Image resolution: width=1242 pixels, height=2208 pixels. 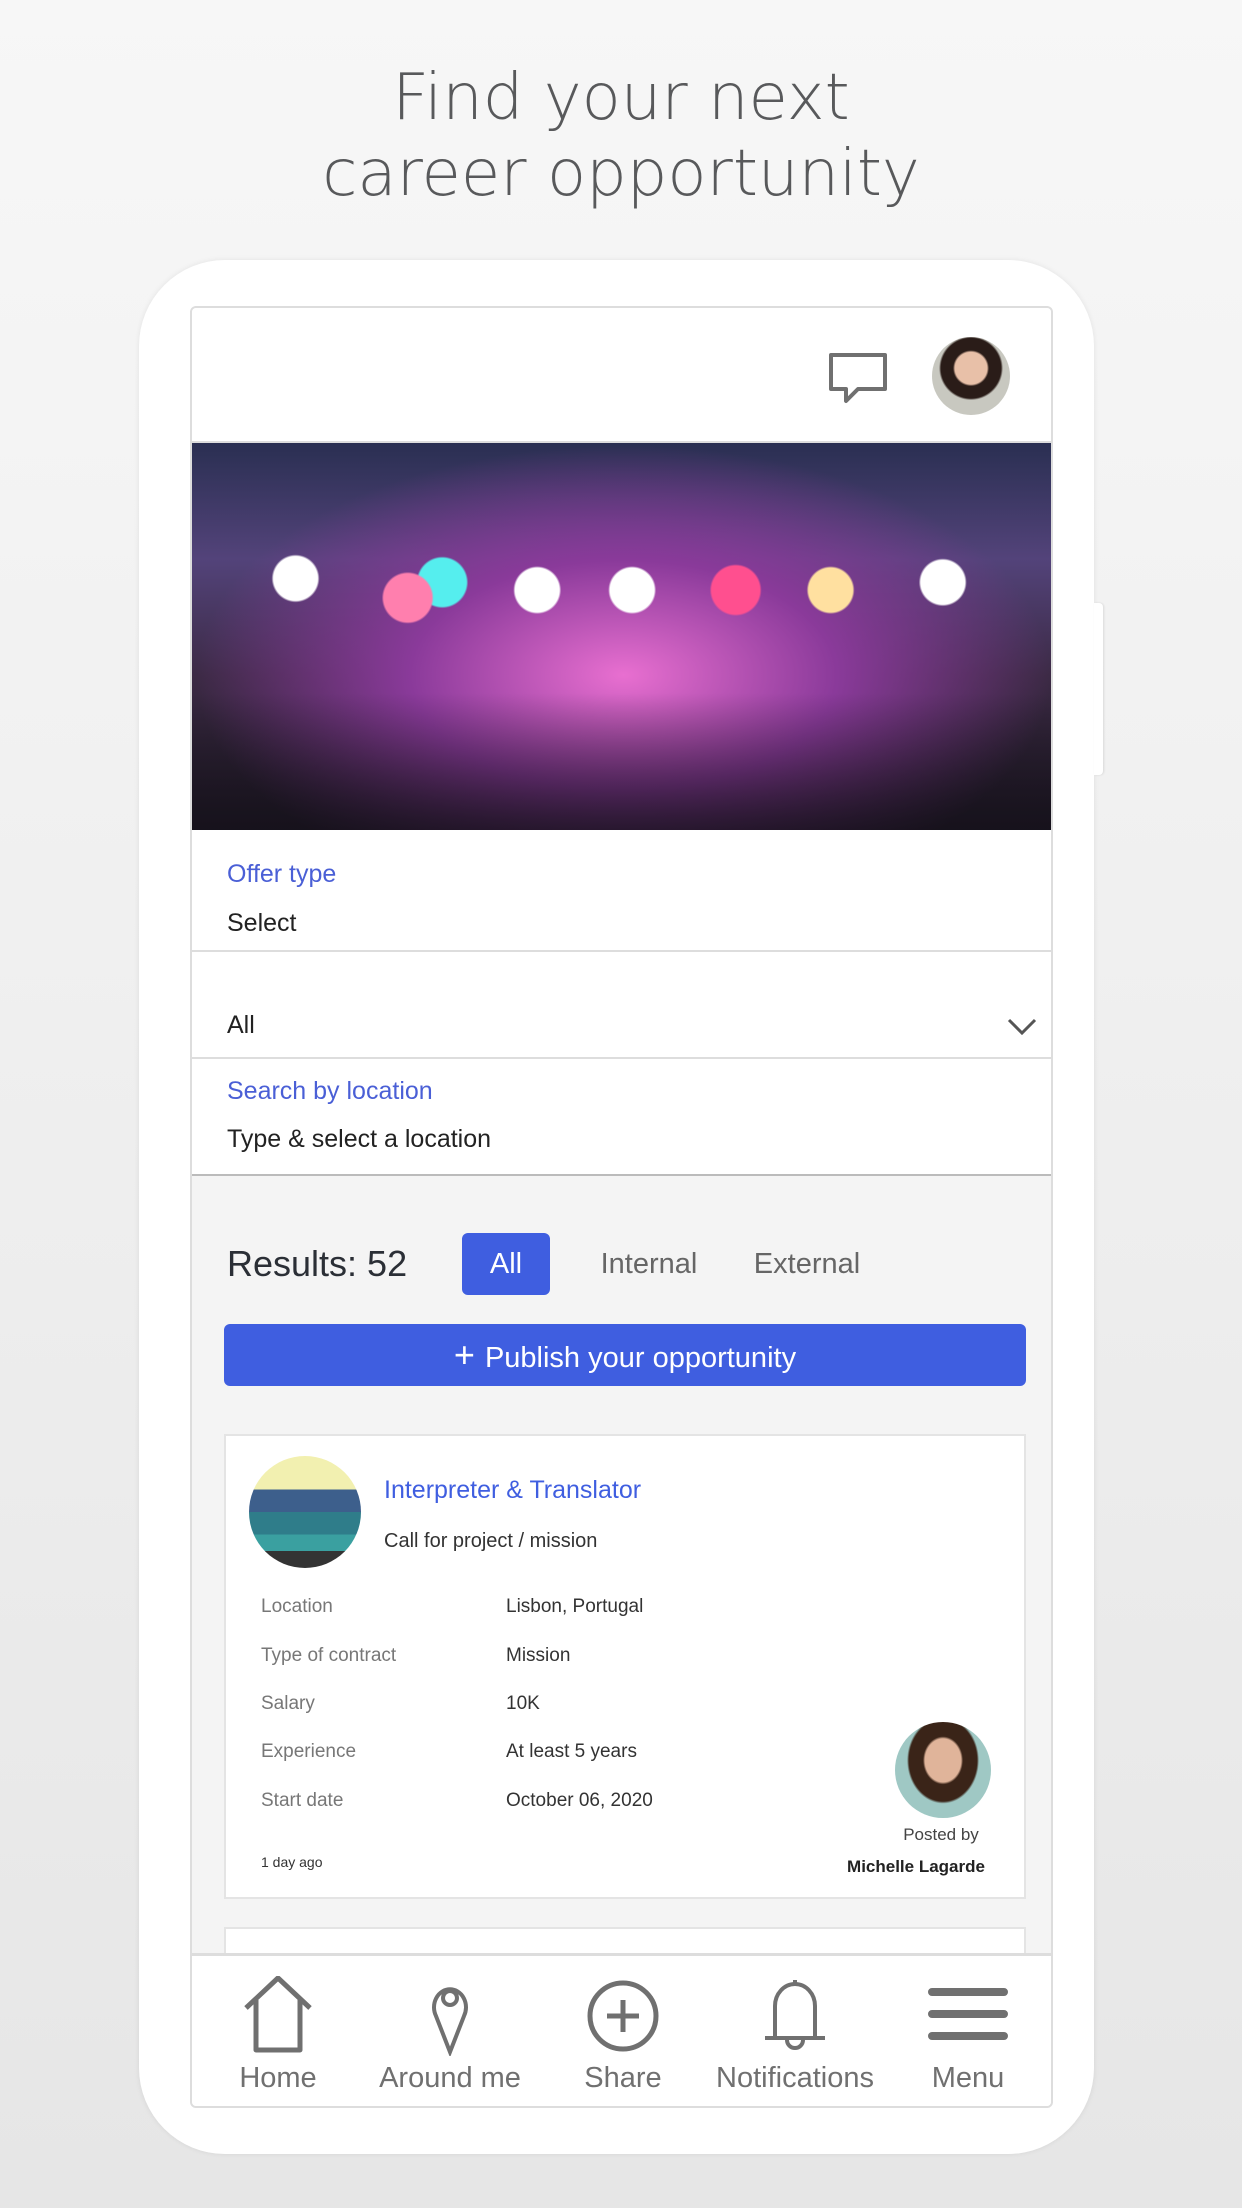 What do you see at coordinates (916, 1867) in the screenshot?
I see `poster-name: Michelle Lagarde` at bounding box center [916, 1867].